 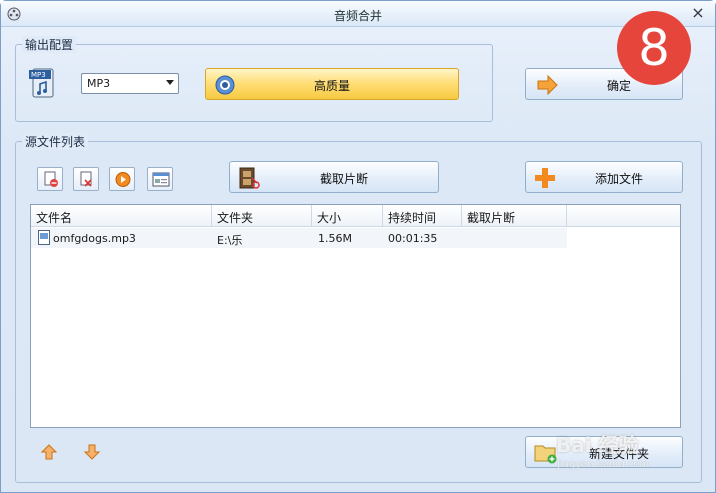 I want to click on cell-size: 1.56M, so click(x=335, y=238).